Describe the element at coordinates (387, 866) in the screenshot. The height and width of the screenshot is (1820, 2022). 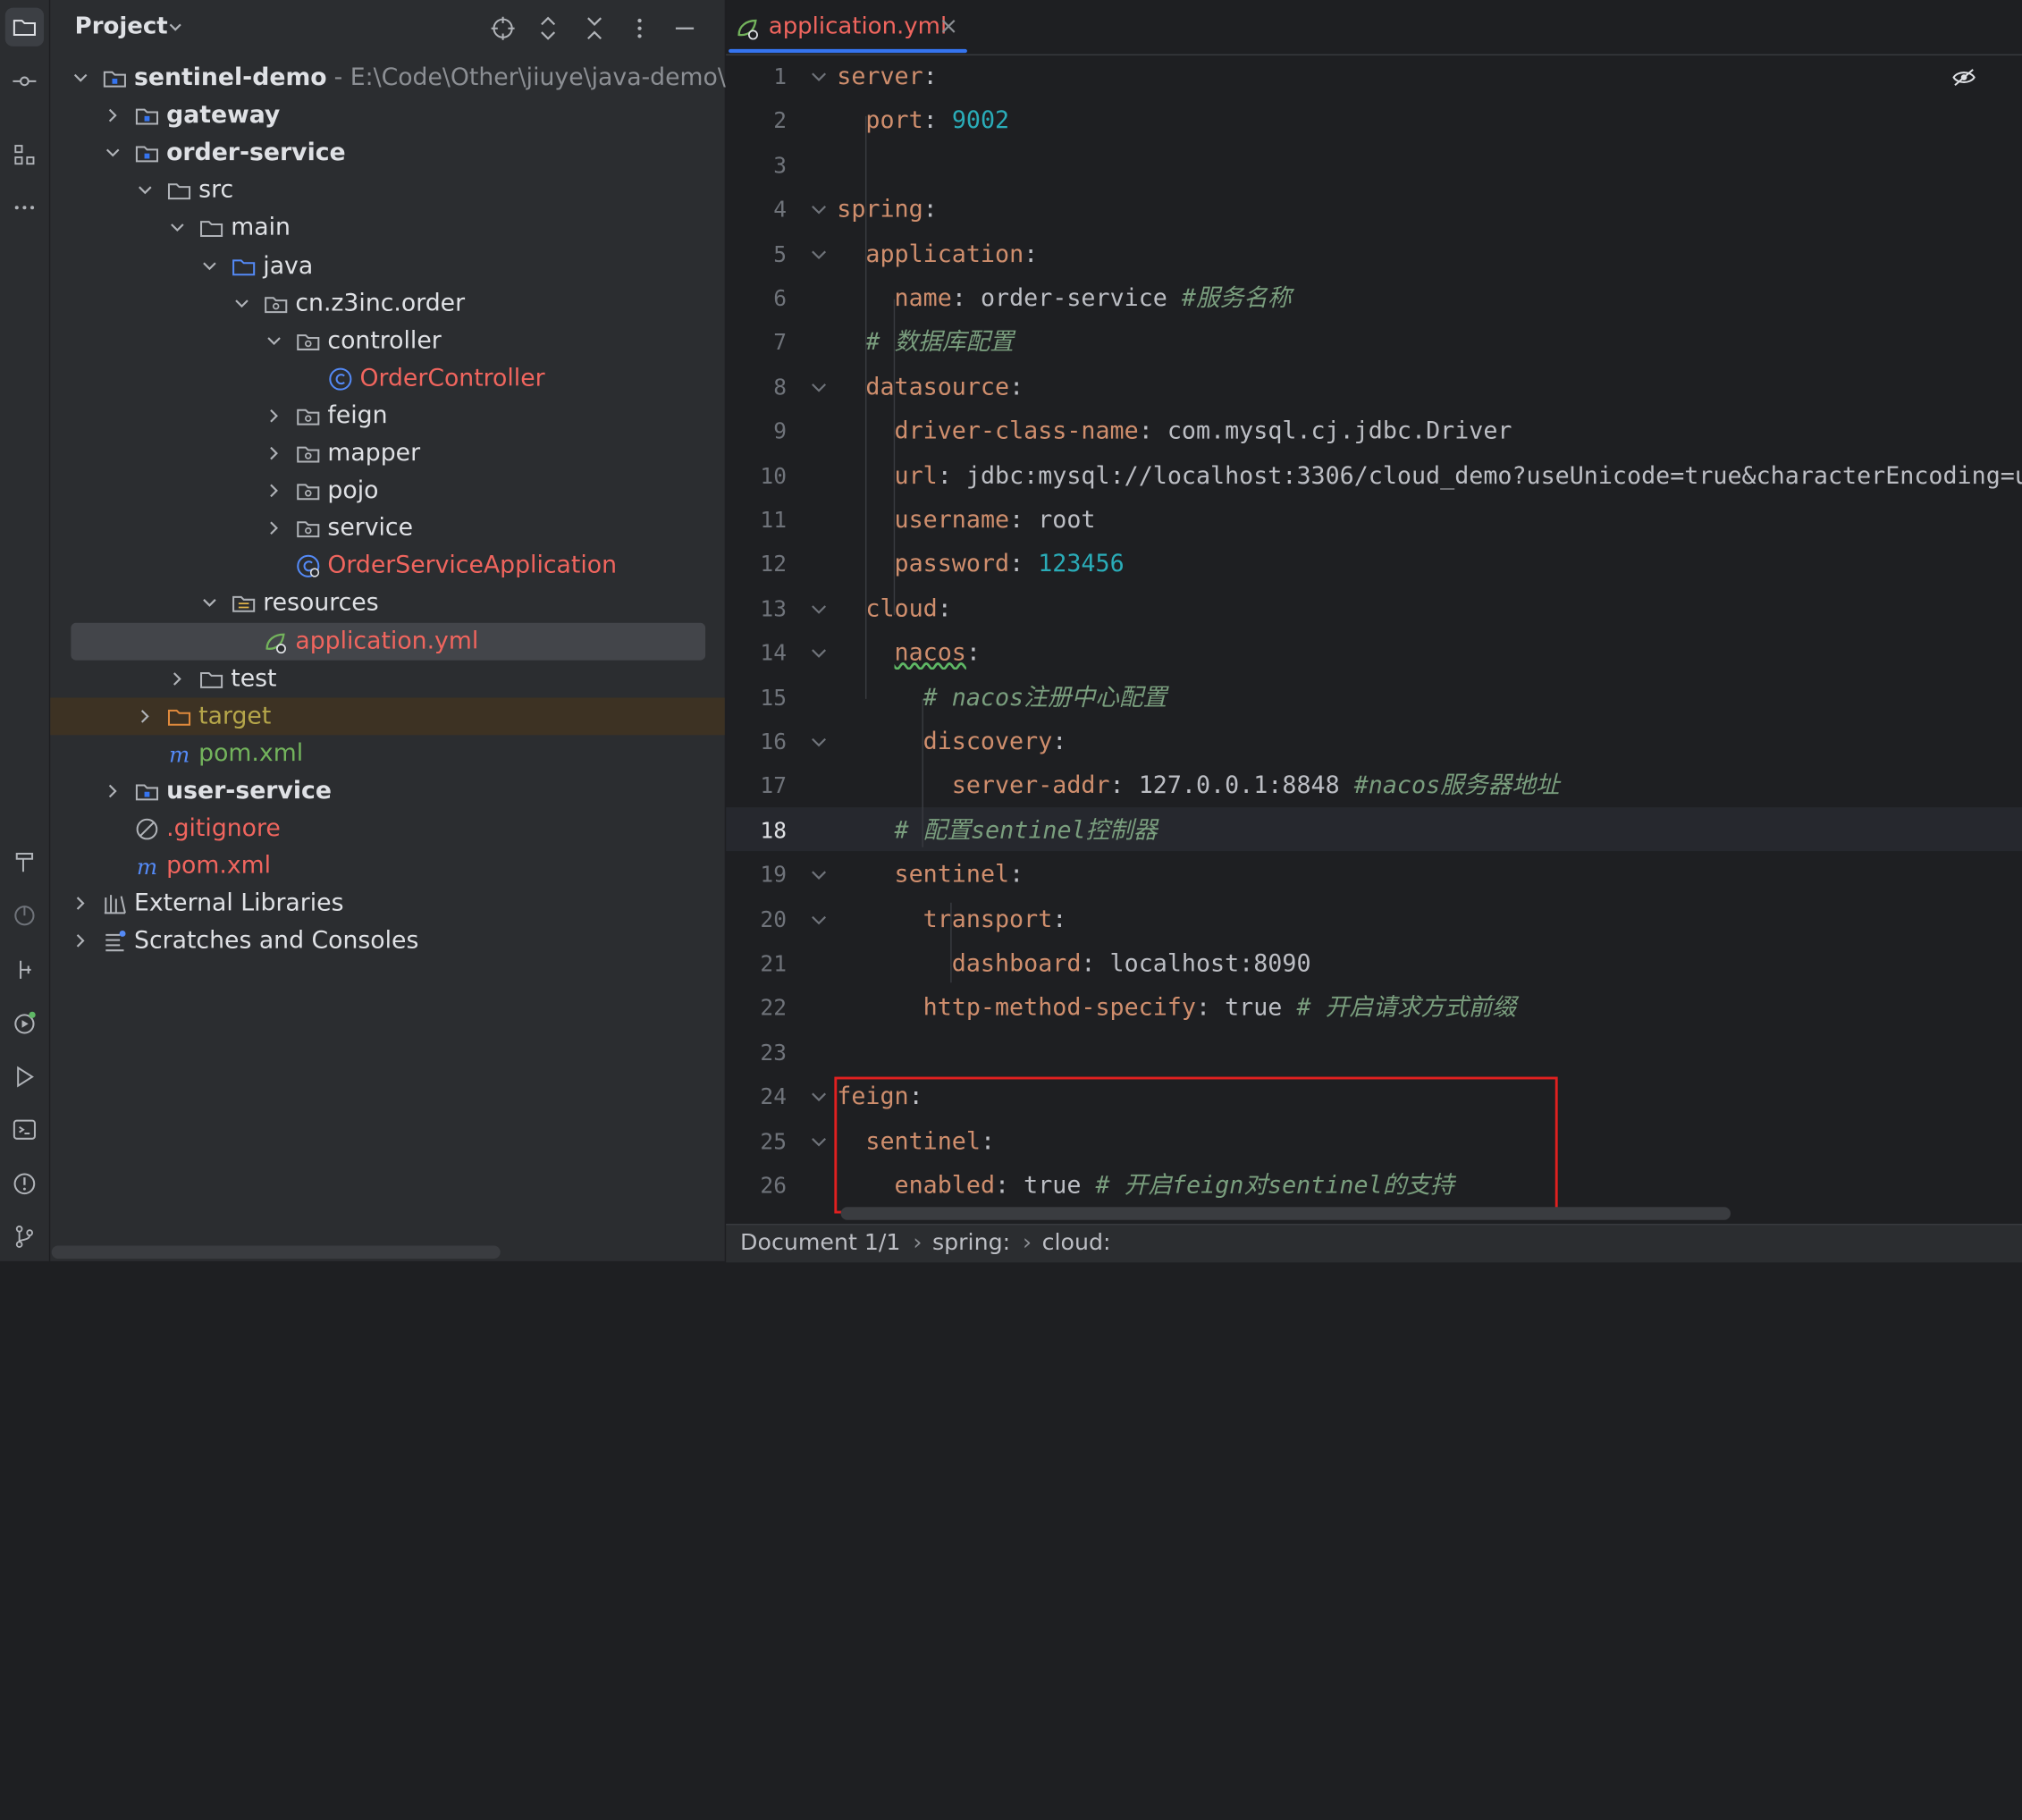
I see `tree-root-pom: m pom.xml` at that location.